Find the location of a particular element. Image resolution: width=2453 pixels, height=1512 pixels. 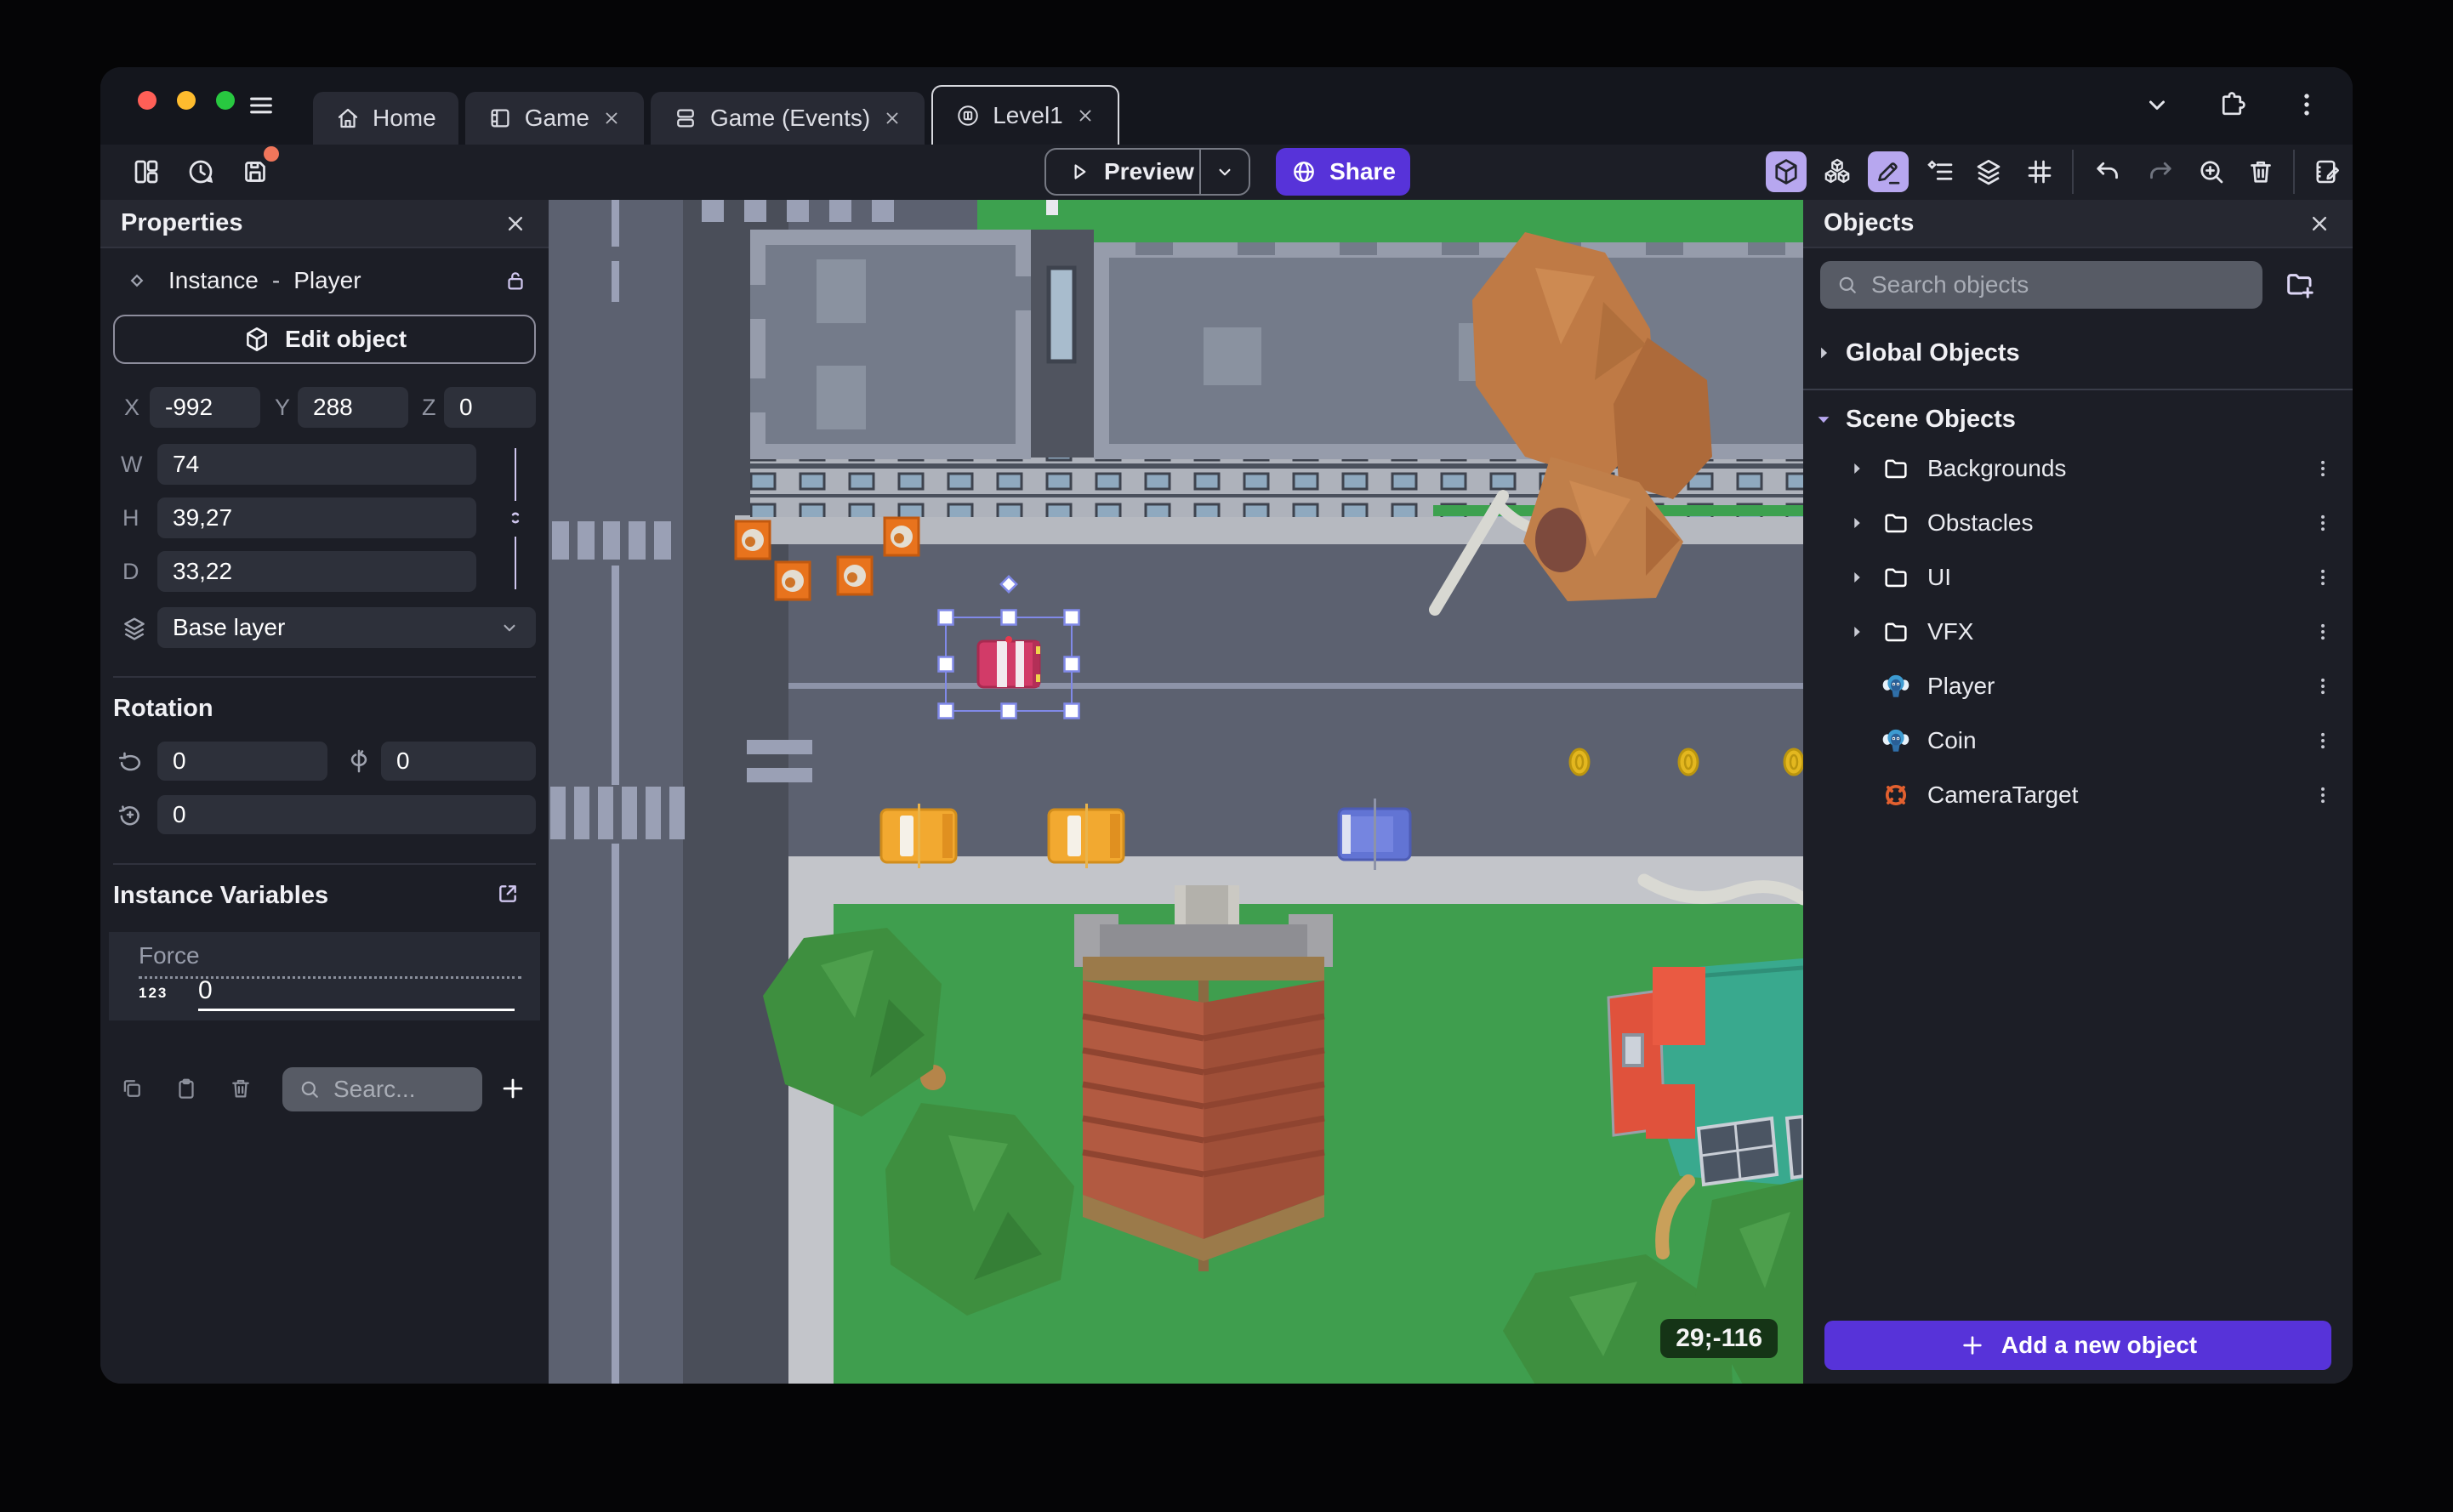

preview-dropdown-button is located at coordinates (1224, 172).